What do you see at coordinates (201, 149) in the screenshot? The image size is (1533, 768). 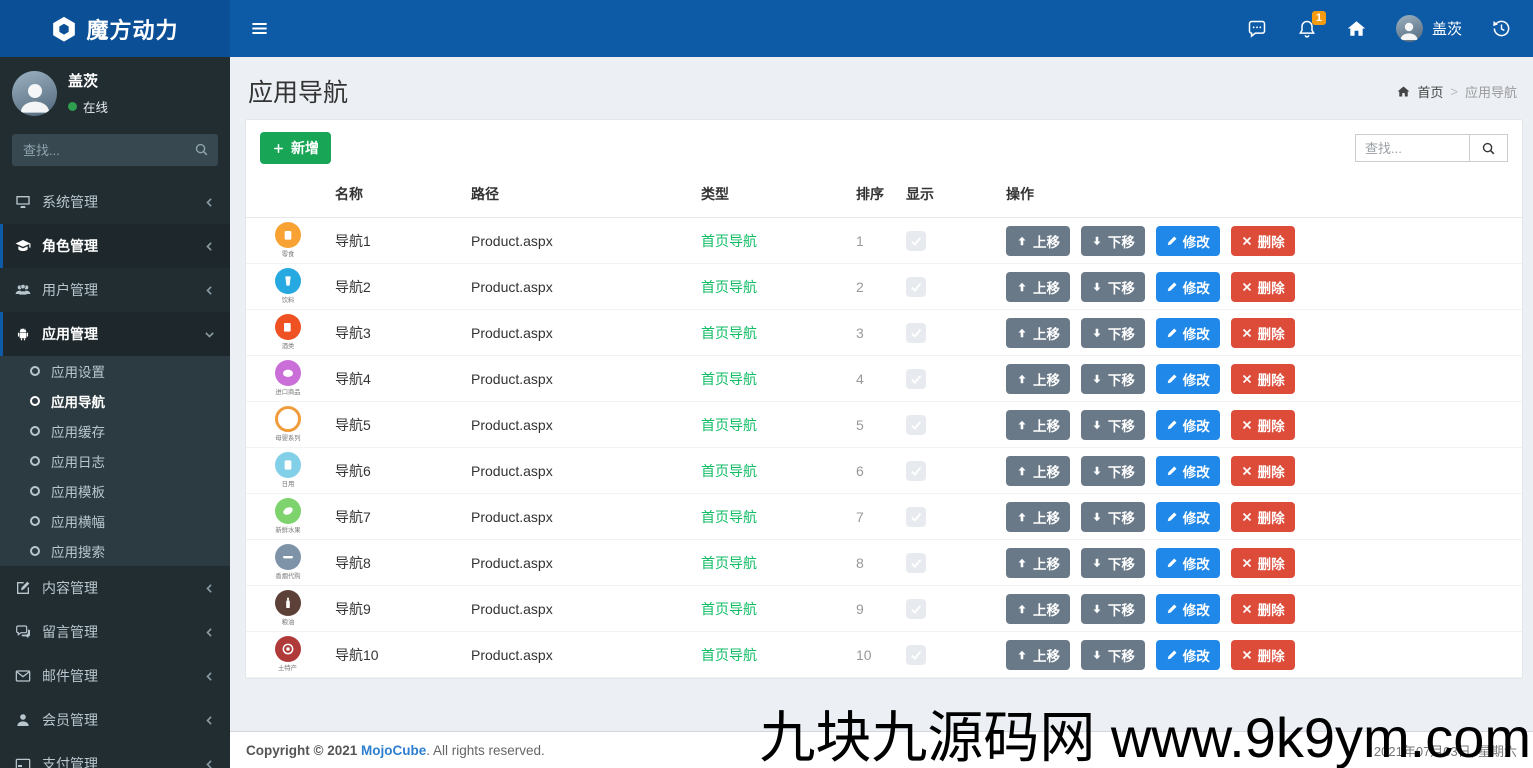 I see `search-icon` at bounding box center [201, 149].